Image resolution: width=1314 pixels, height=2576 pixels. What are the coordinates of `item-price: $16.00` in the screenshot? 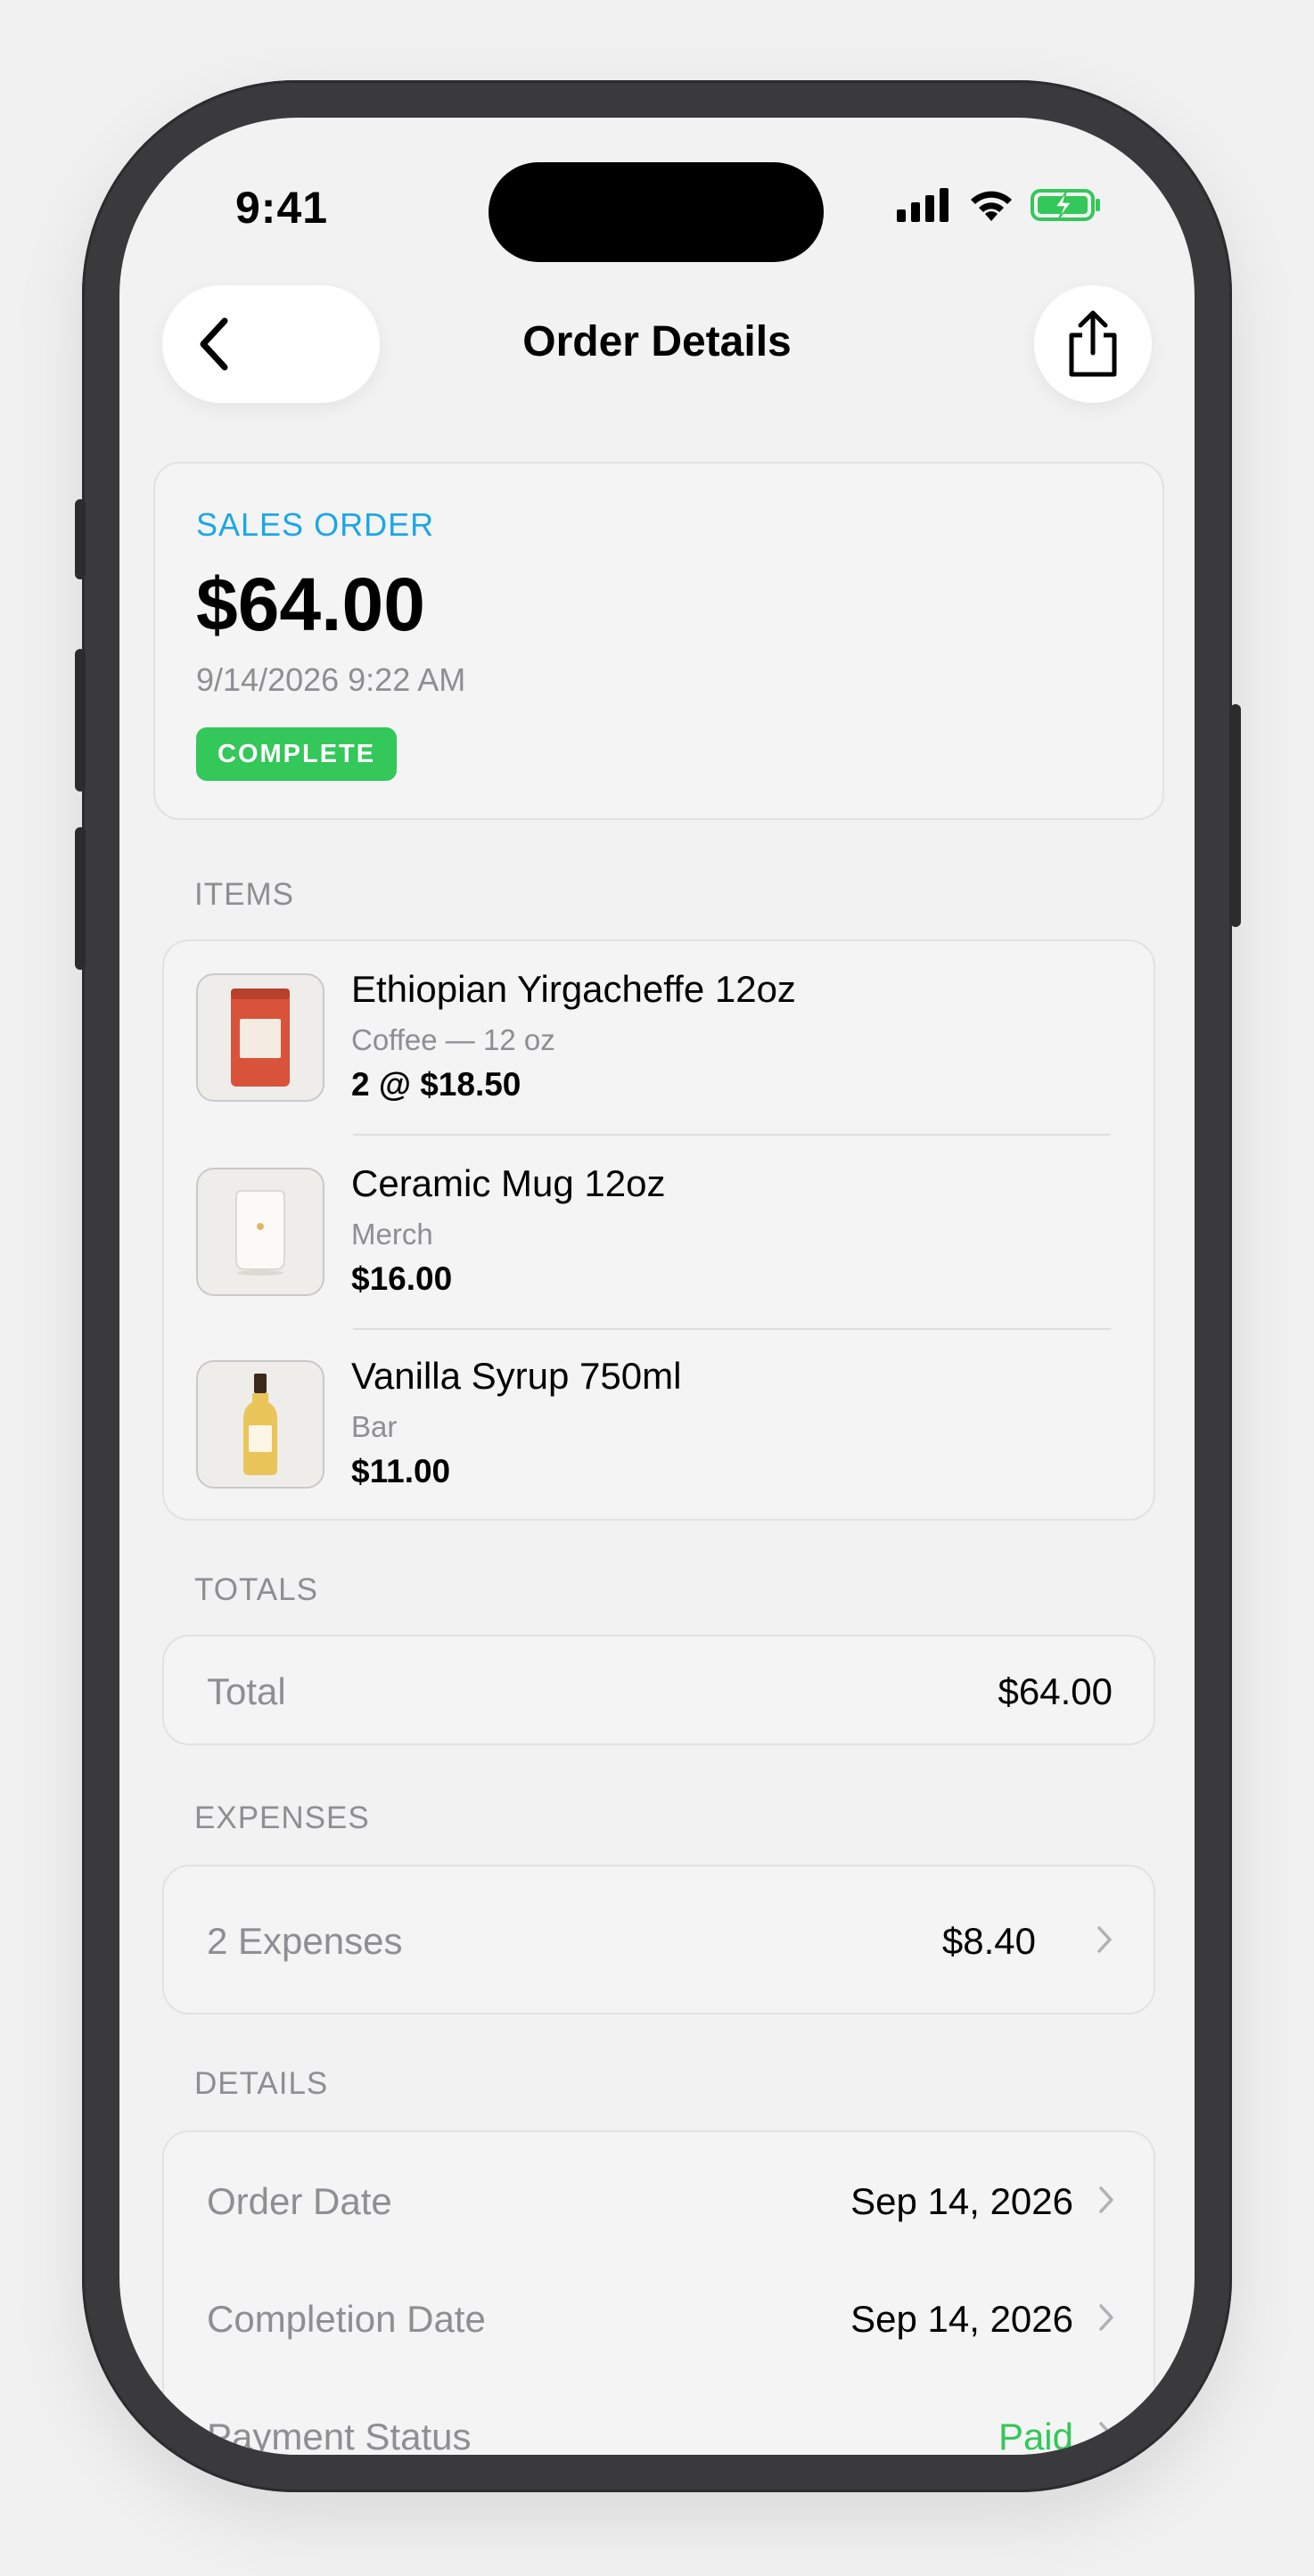 It's located at (402, 1278).